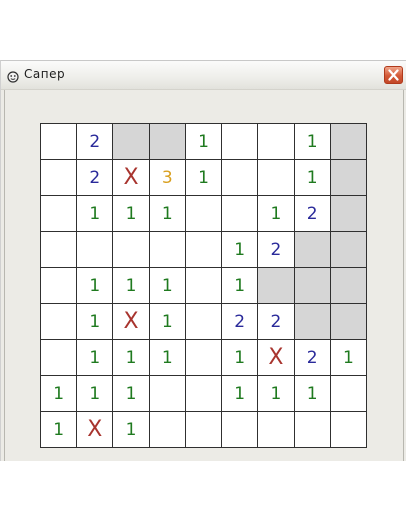 The image size is (406, 516). Describe the element at coordinates (403, 275) in the screenshot. I see `window-inner-edge-right` at that location.